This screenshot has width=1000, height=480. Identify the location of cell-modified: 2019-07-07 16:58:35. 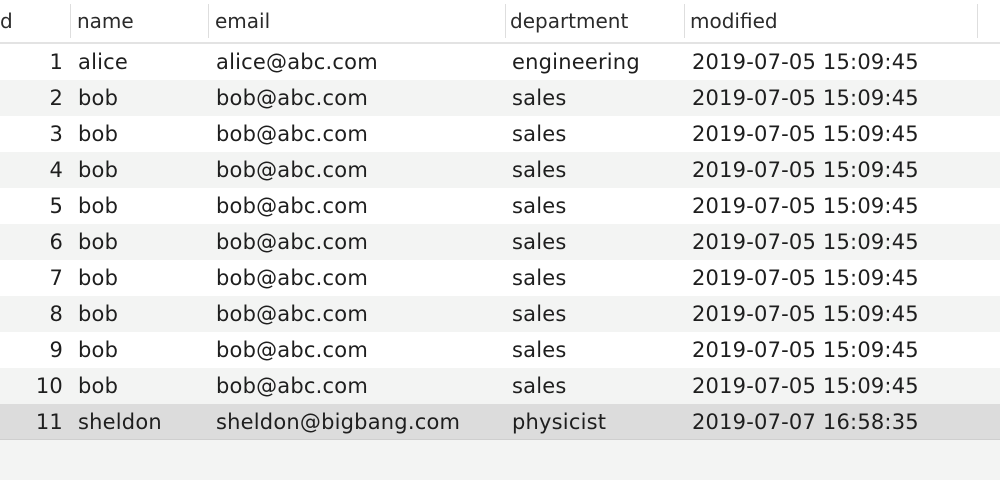
(837, 422).